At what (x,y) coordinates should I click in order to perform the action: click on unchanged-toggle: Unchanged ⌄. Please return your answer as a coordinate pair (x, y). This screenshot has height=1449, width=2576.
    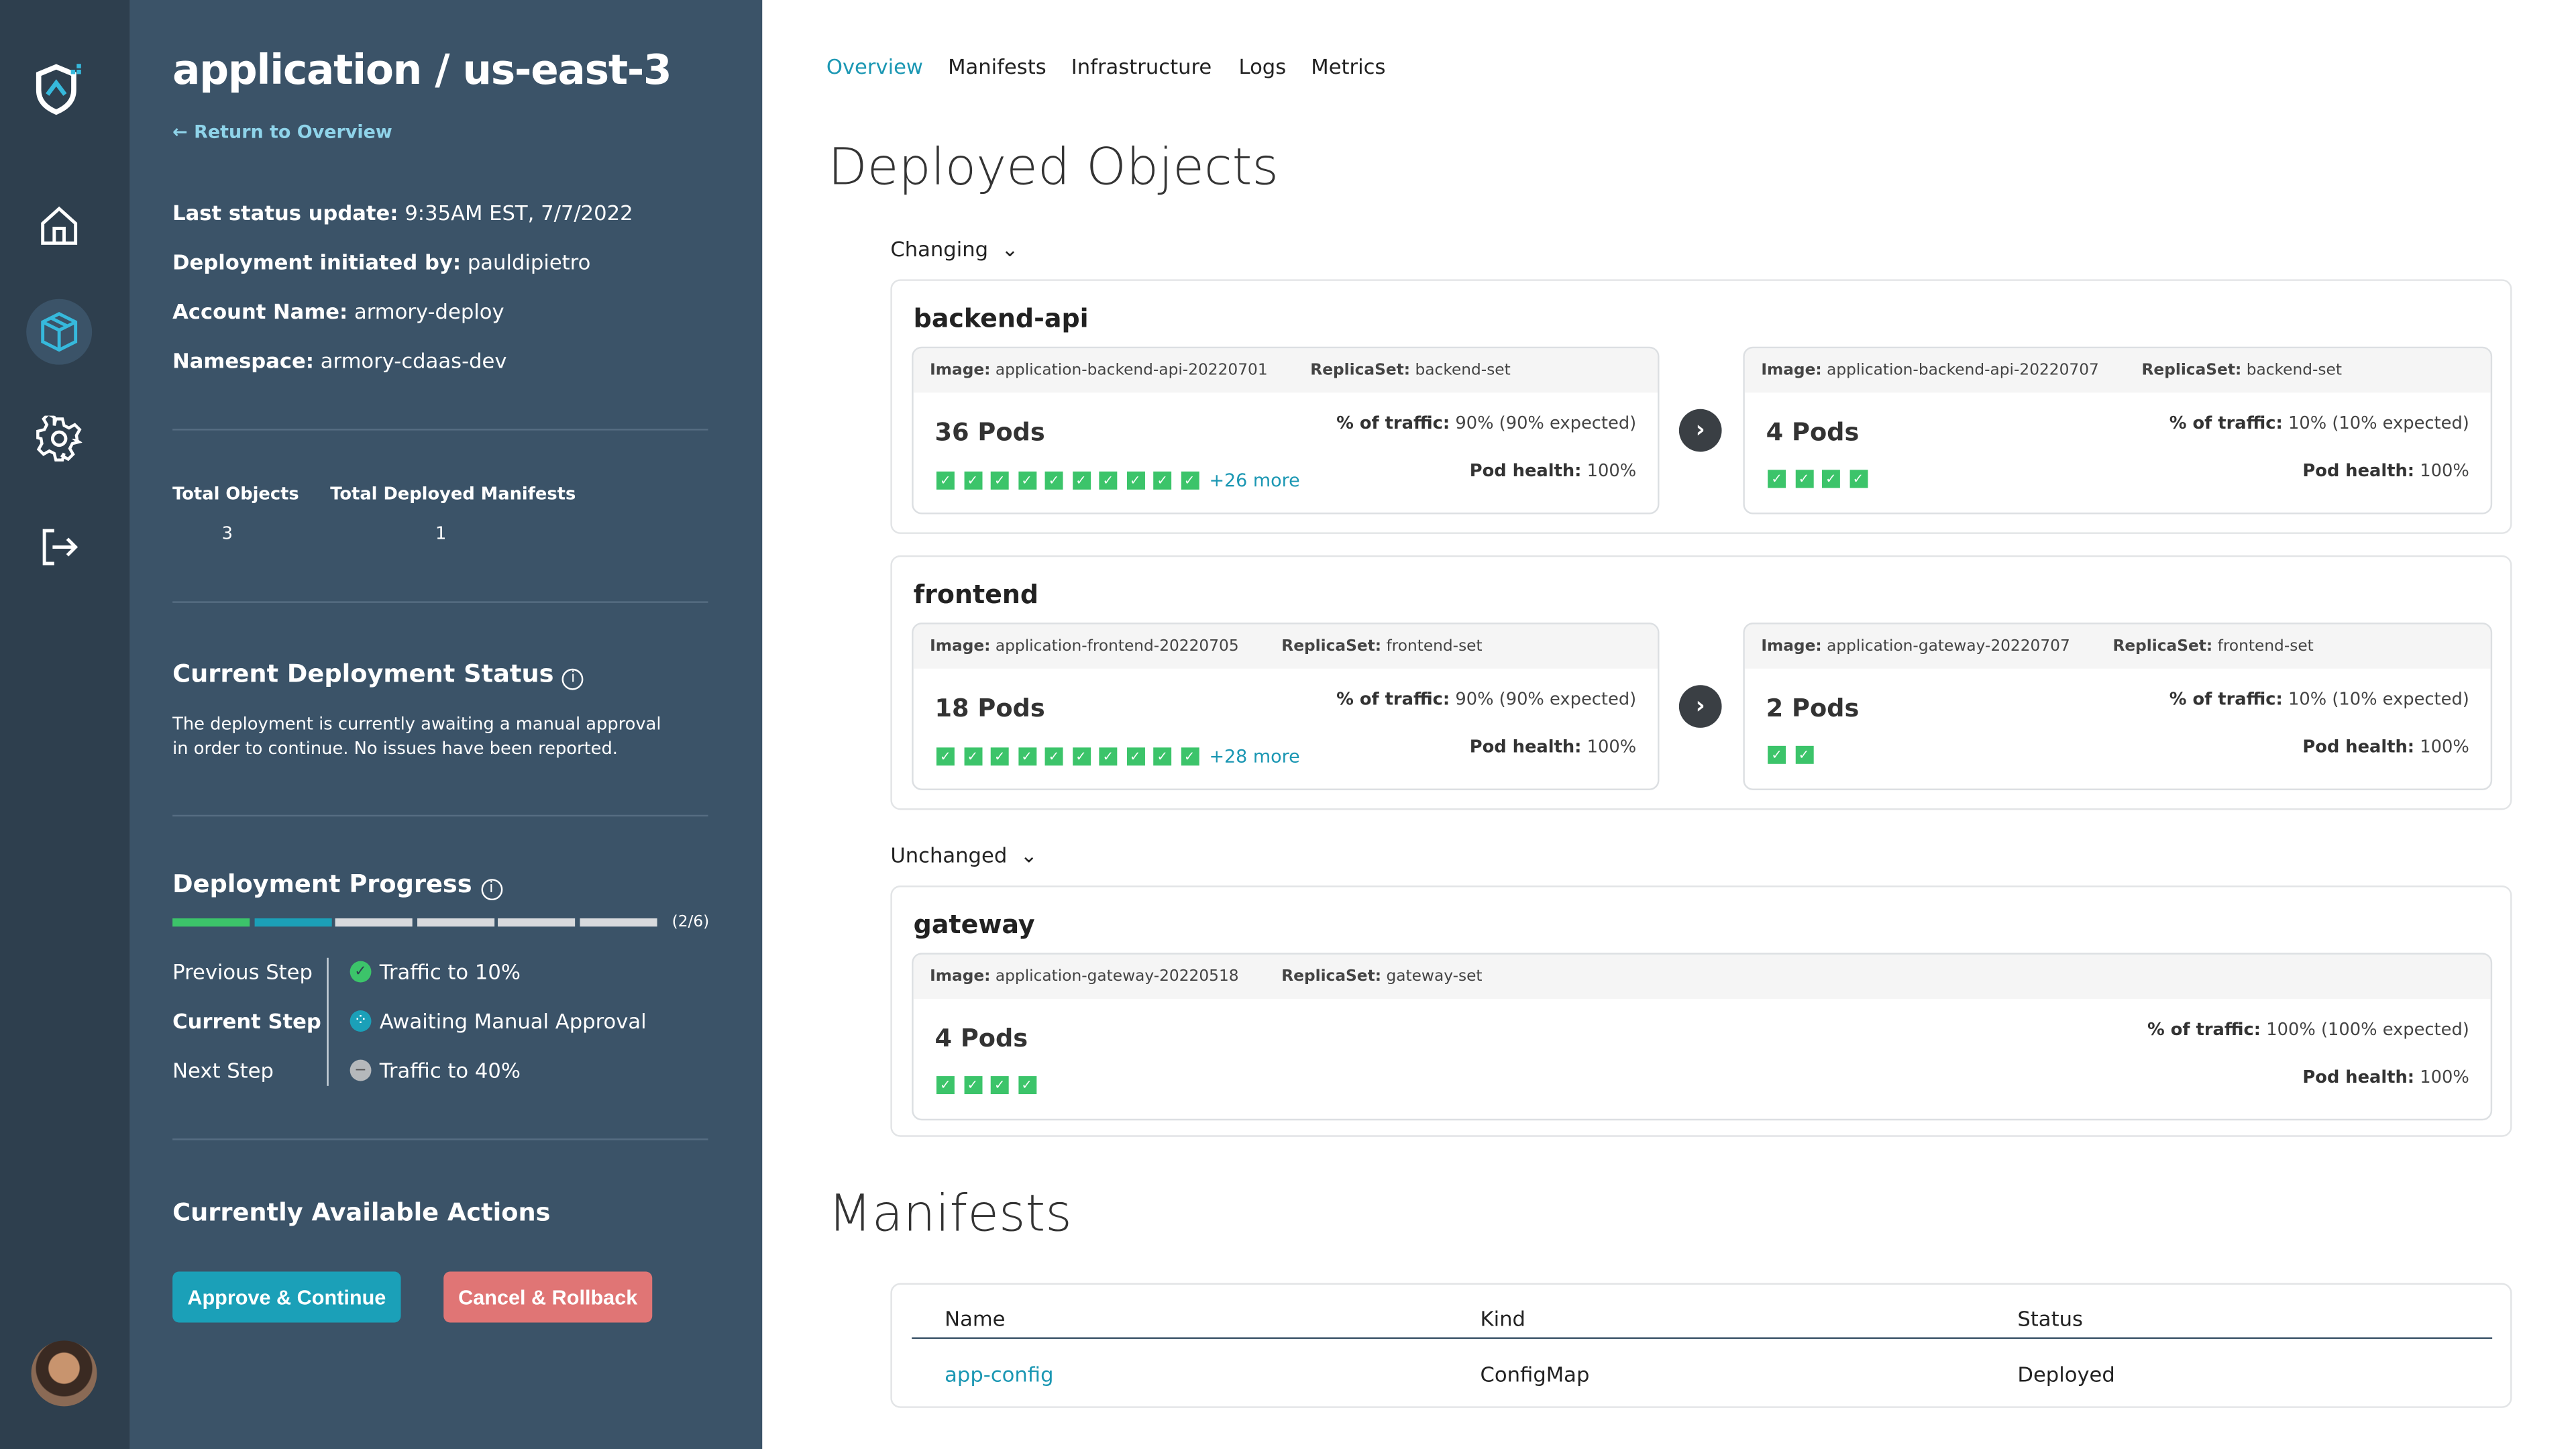
    Looking at the image, I should click on (963, 855).